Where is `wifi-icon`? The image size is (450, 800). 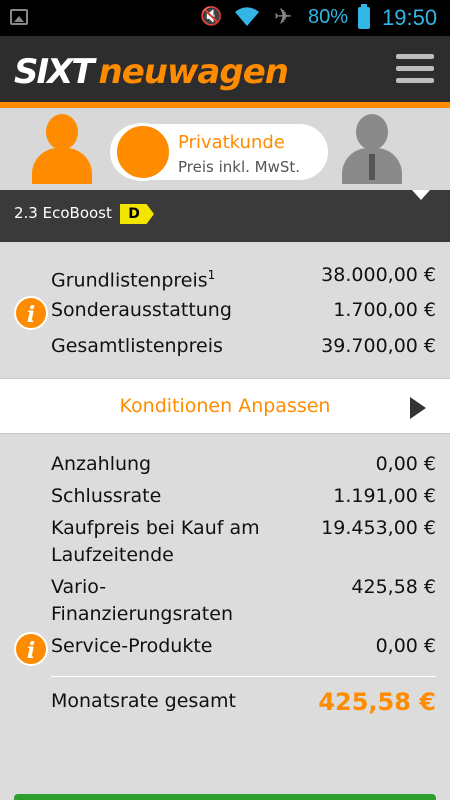 wifi-icon is located at coordinates (247, 16).